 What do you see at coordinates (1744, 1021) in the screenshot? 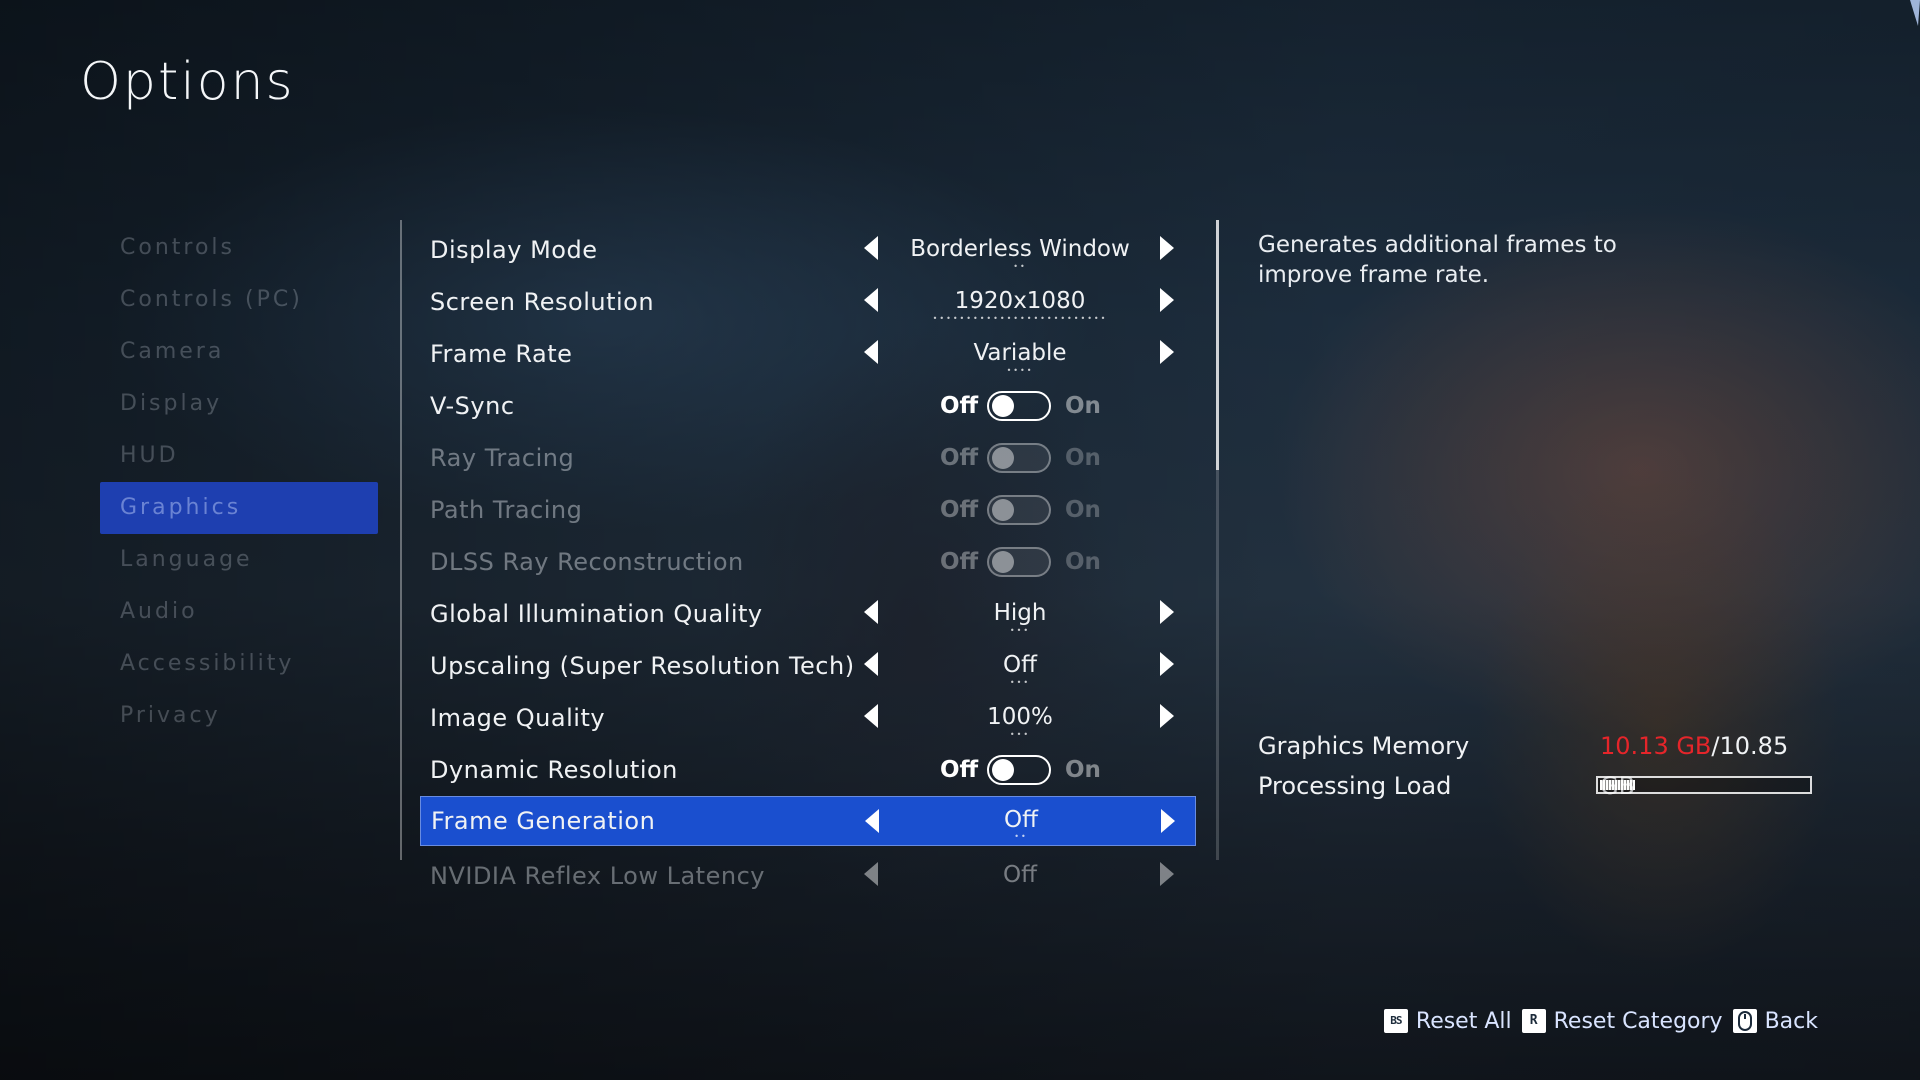
I see `mouse-icon` at bounding box center [1744, 1021].